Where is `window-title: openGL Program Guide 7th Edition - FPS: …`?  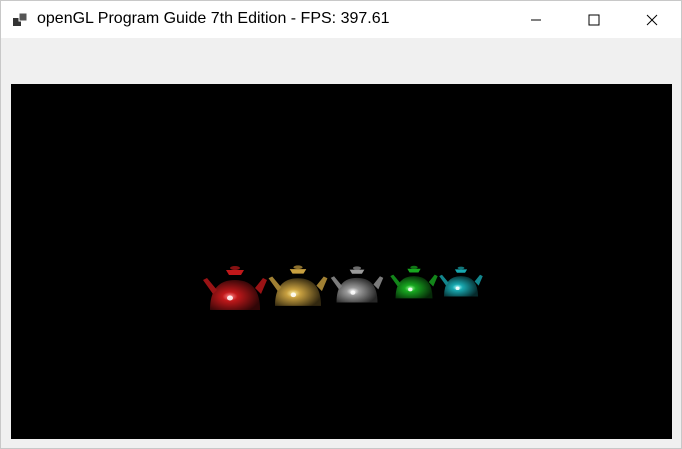
window-title: openGL Program Guide 7th Edition - FPS: … is located at coordinates (213, 18).